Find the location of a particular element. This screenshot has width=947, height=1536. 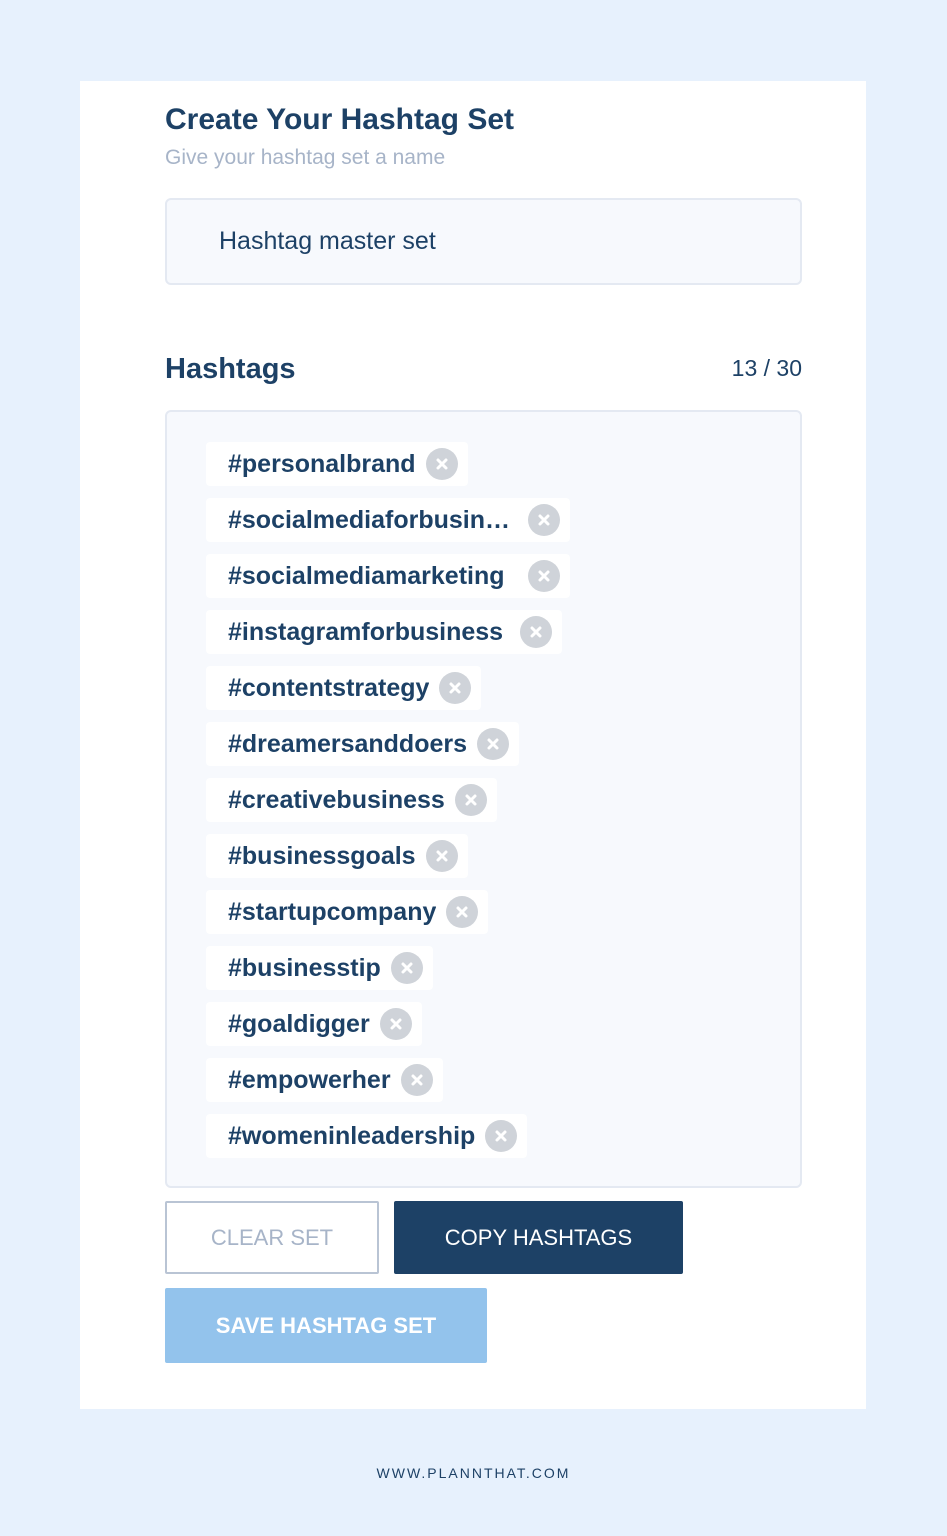

footer-url: WWW.PLANNTHAT.COM is located at coordinates (473, 1473).